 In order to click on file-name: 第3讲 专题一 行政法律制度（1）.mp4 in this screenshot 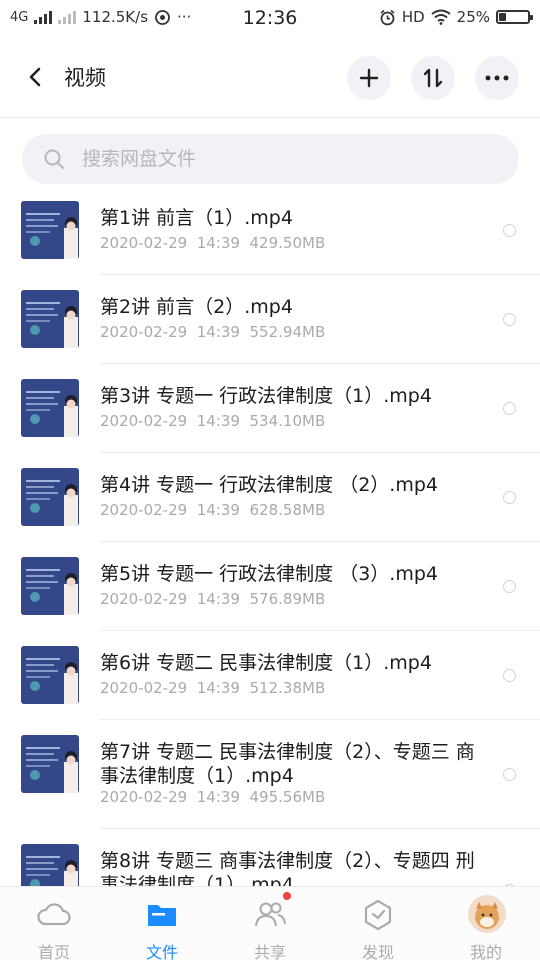, I will do `click(266, 396)`.